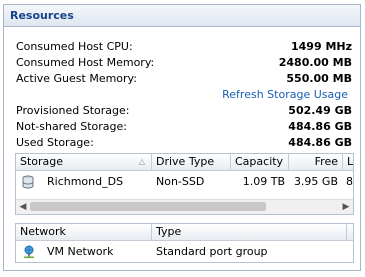 This screenshot has height=277, width=365. I want to click on stat-consumed-host-cpu: Consumed Host CPU: 1499 MHz, so click(184, 47).